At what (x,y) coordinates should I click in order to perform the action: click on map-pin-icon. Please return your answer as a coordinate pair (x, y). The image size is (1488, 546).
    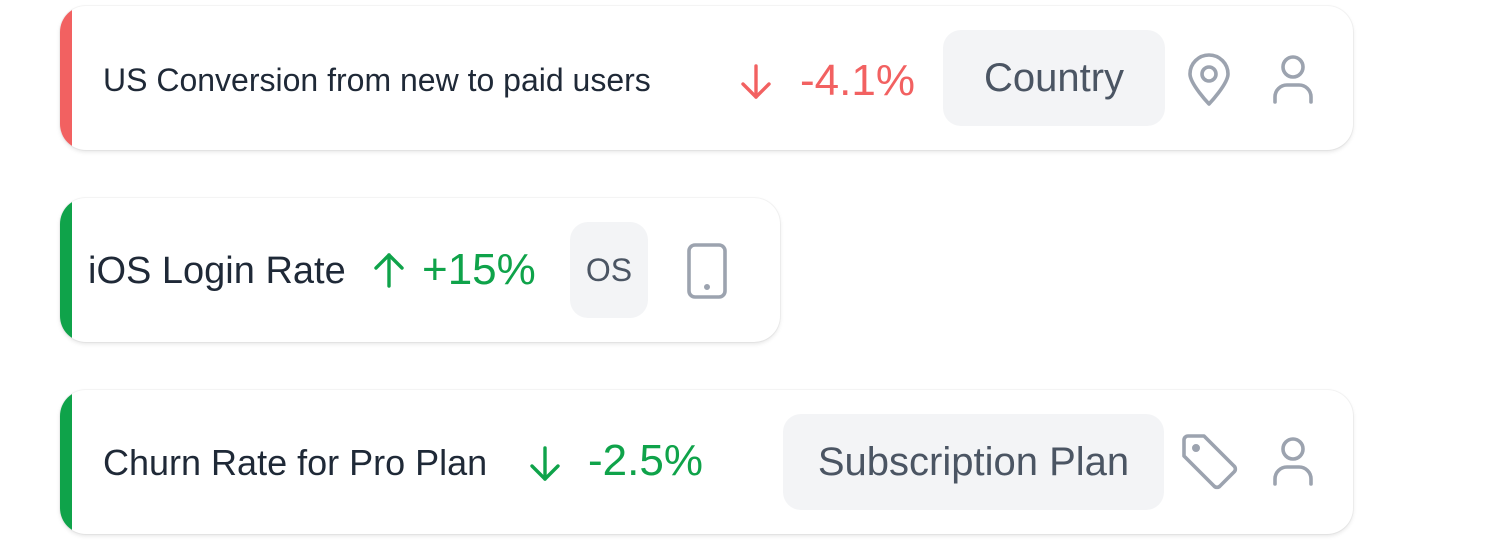
    Looking at the image, I should click on (1209, 80).